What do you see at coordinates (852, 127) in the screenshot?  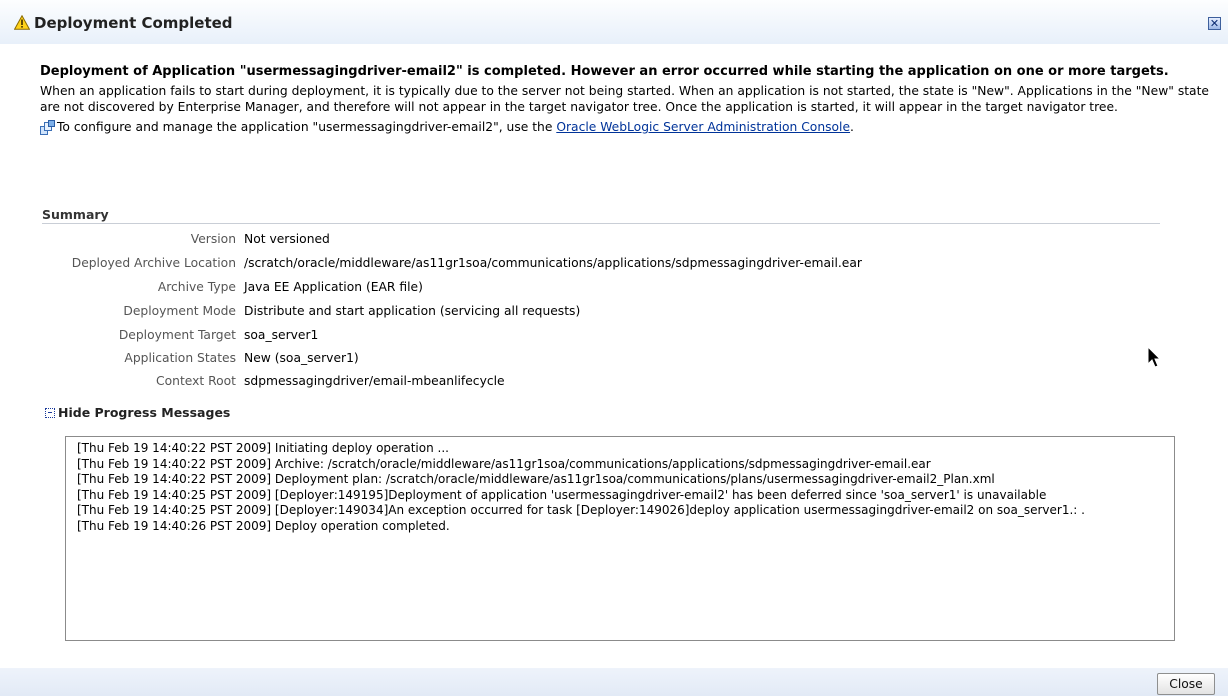 I see `configure-suffix: .` at bounding box center [852, 127].